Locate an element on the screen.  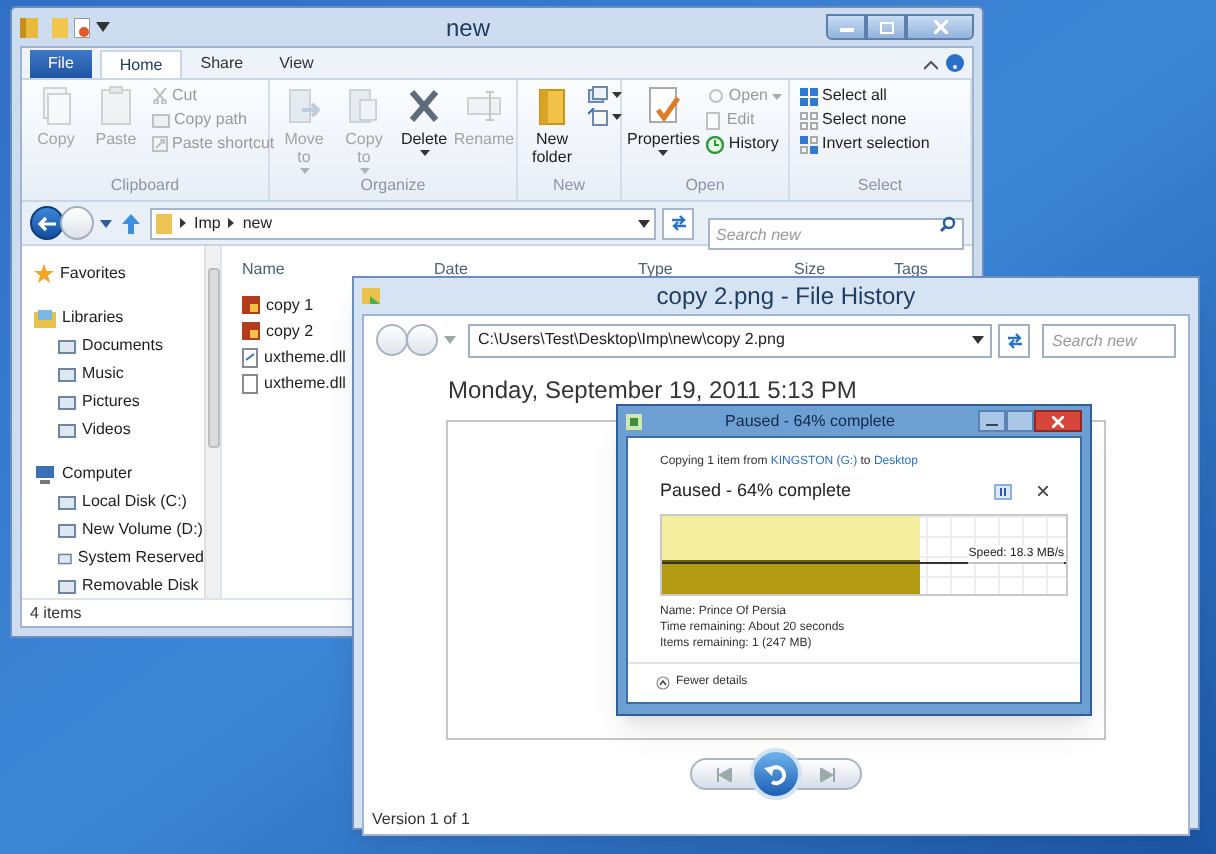
ribbon-button: New folder is located at coordinates (552, 126).